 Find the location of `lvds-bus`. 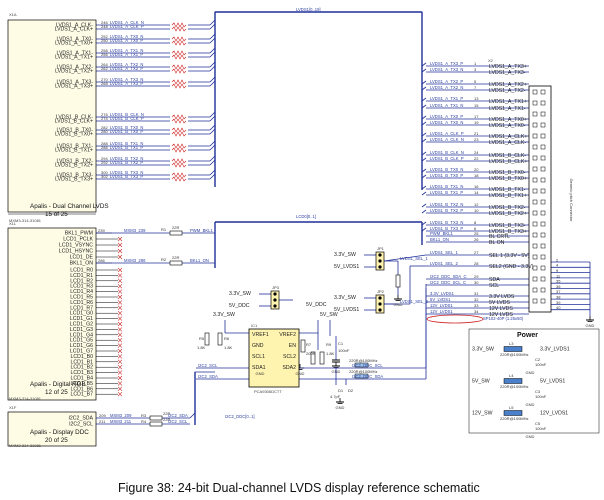

lvds-bus is located at coordinates (318, 98).